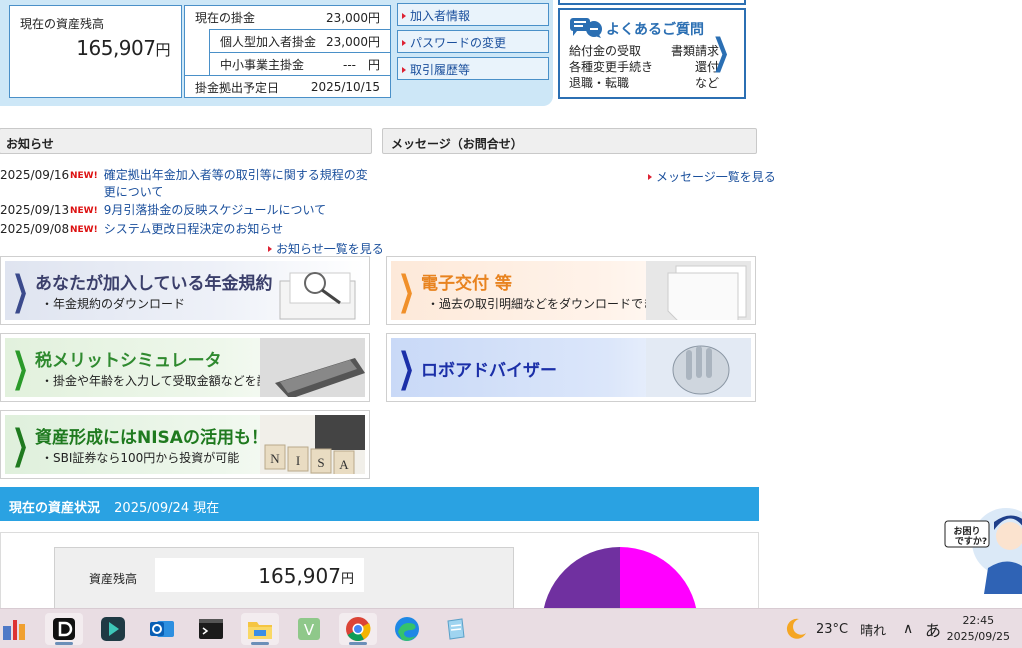 This screenshot has height=648, width=1022. I want to click on account-menu: 加入者情報 パスワードの変更 取引履歴等, so click(473, 43).